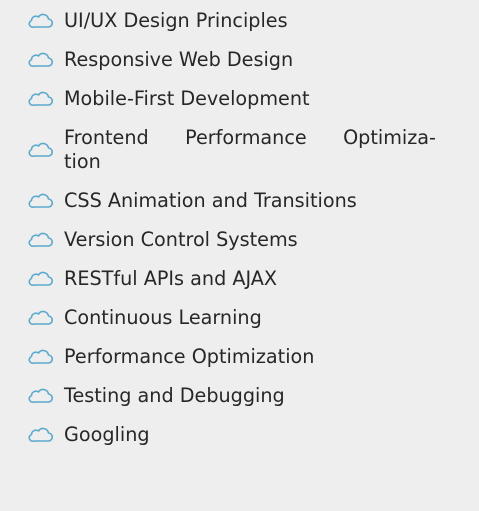 The image size is (479, 511). I want to click on list-item: Performance Optimization, so click(238, 357).